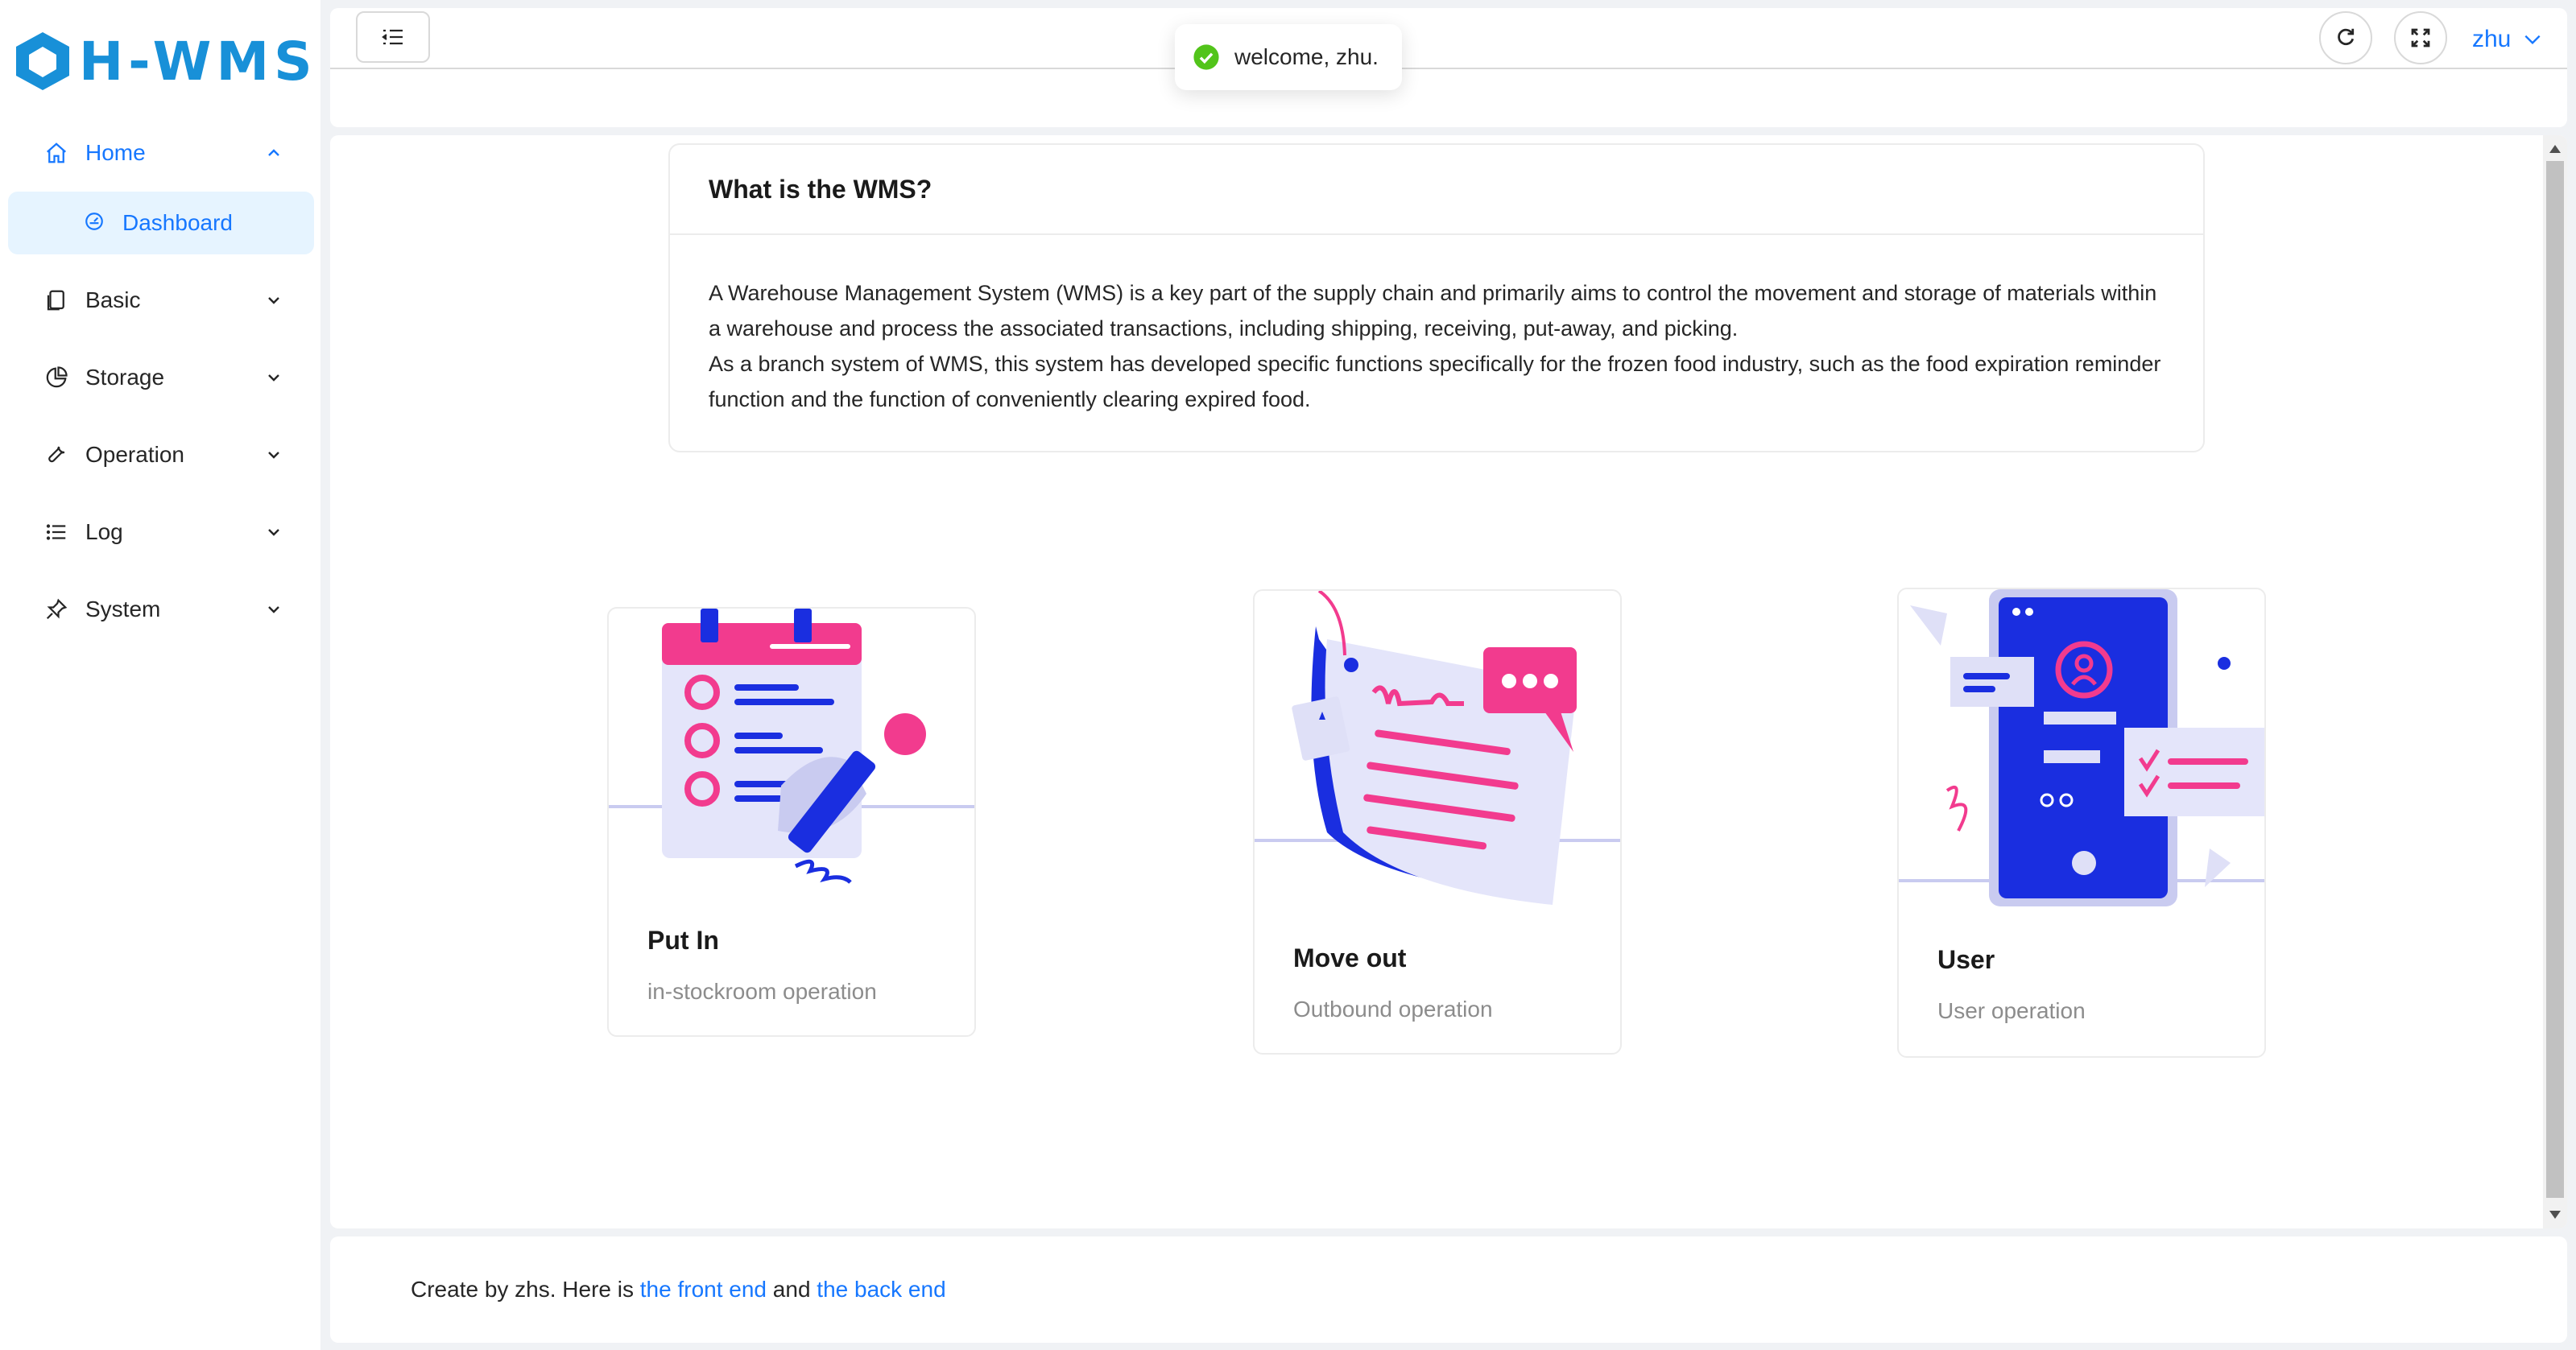  Describe the element at coordinates (1393, 1009) in the screenshot. I see `card-desc: Outbound operation` at that location.